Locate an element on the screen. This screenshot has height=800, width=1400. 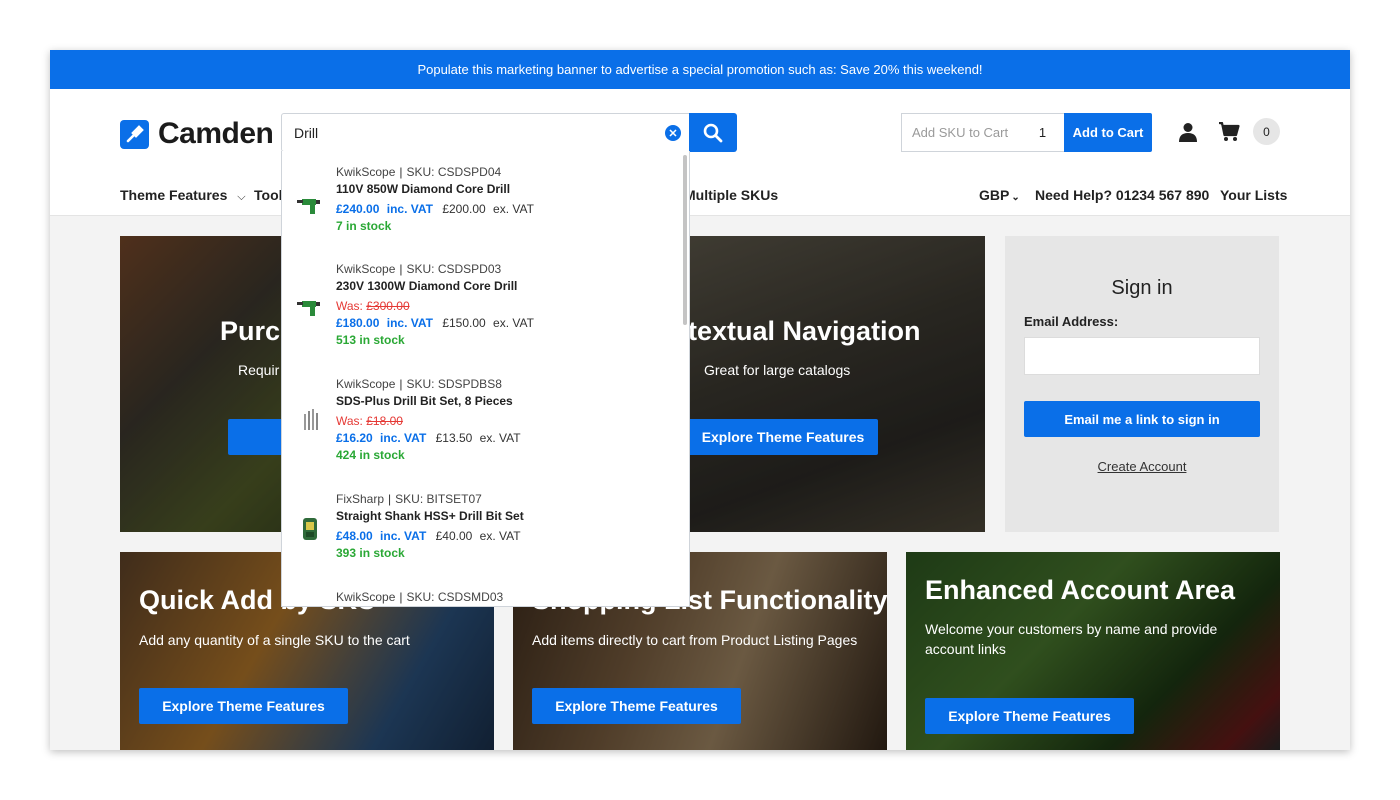
price-ex-vat: £13.50 is located at coordinates (454, 438).